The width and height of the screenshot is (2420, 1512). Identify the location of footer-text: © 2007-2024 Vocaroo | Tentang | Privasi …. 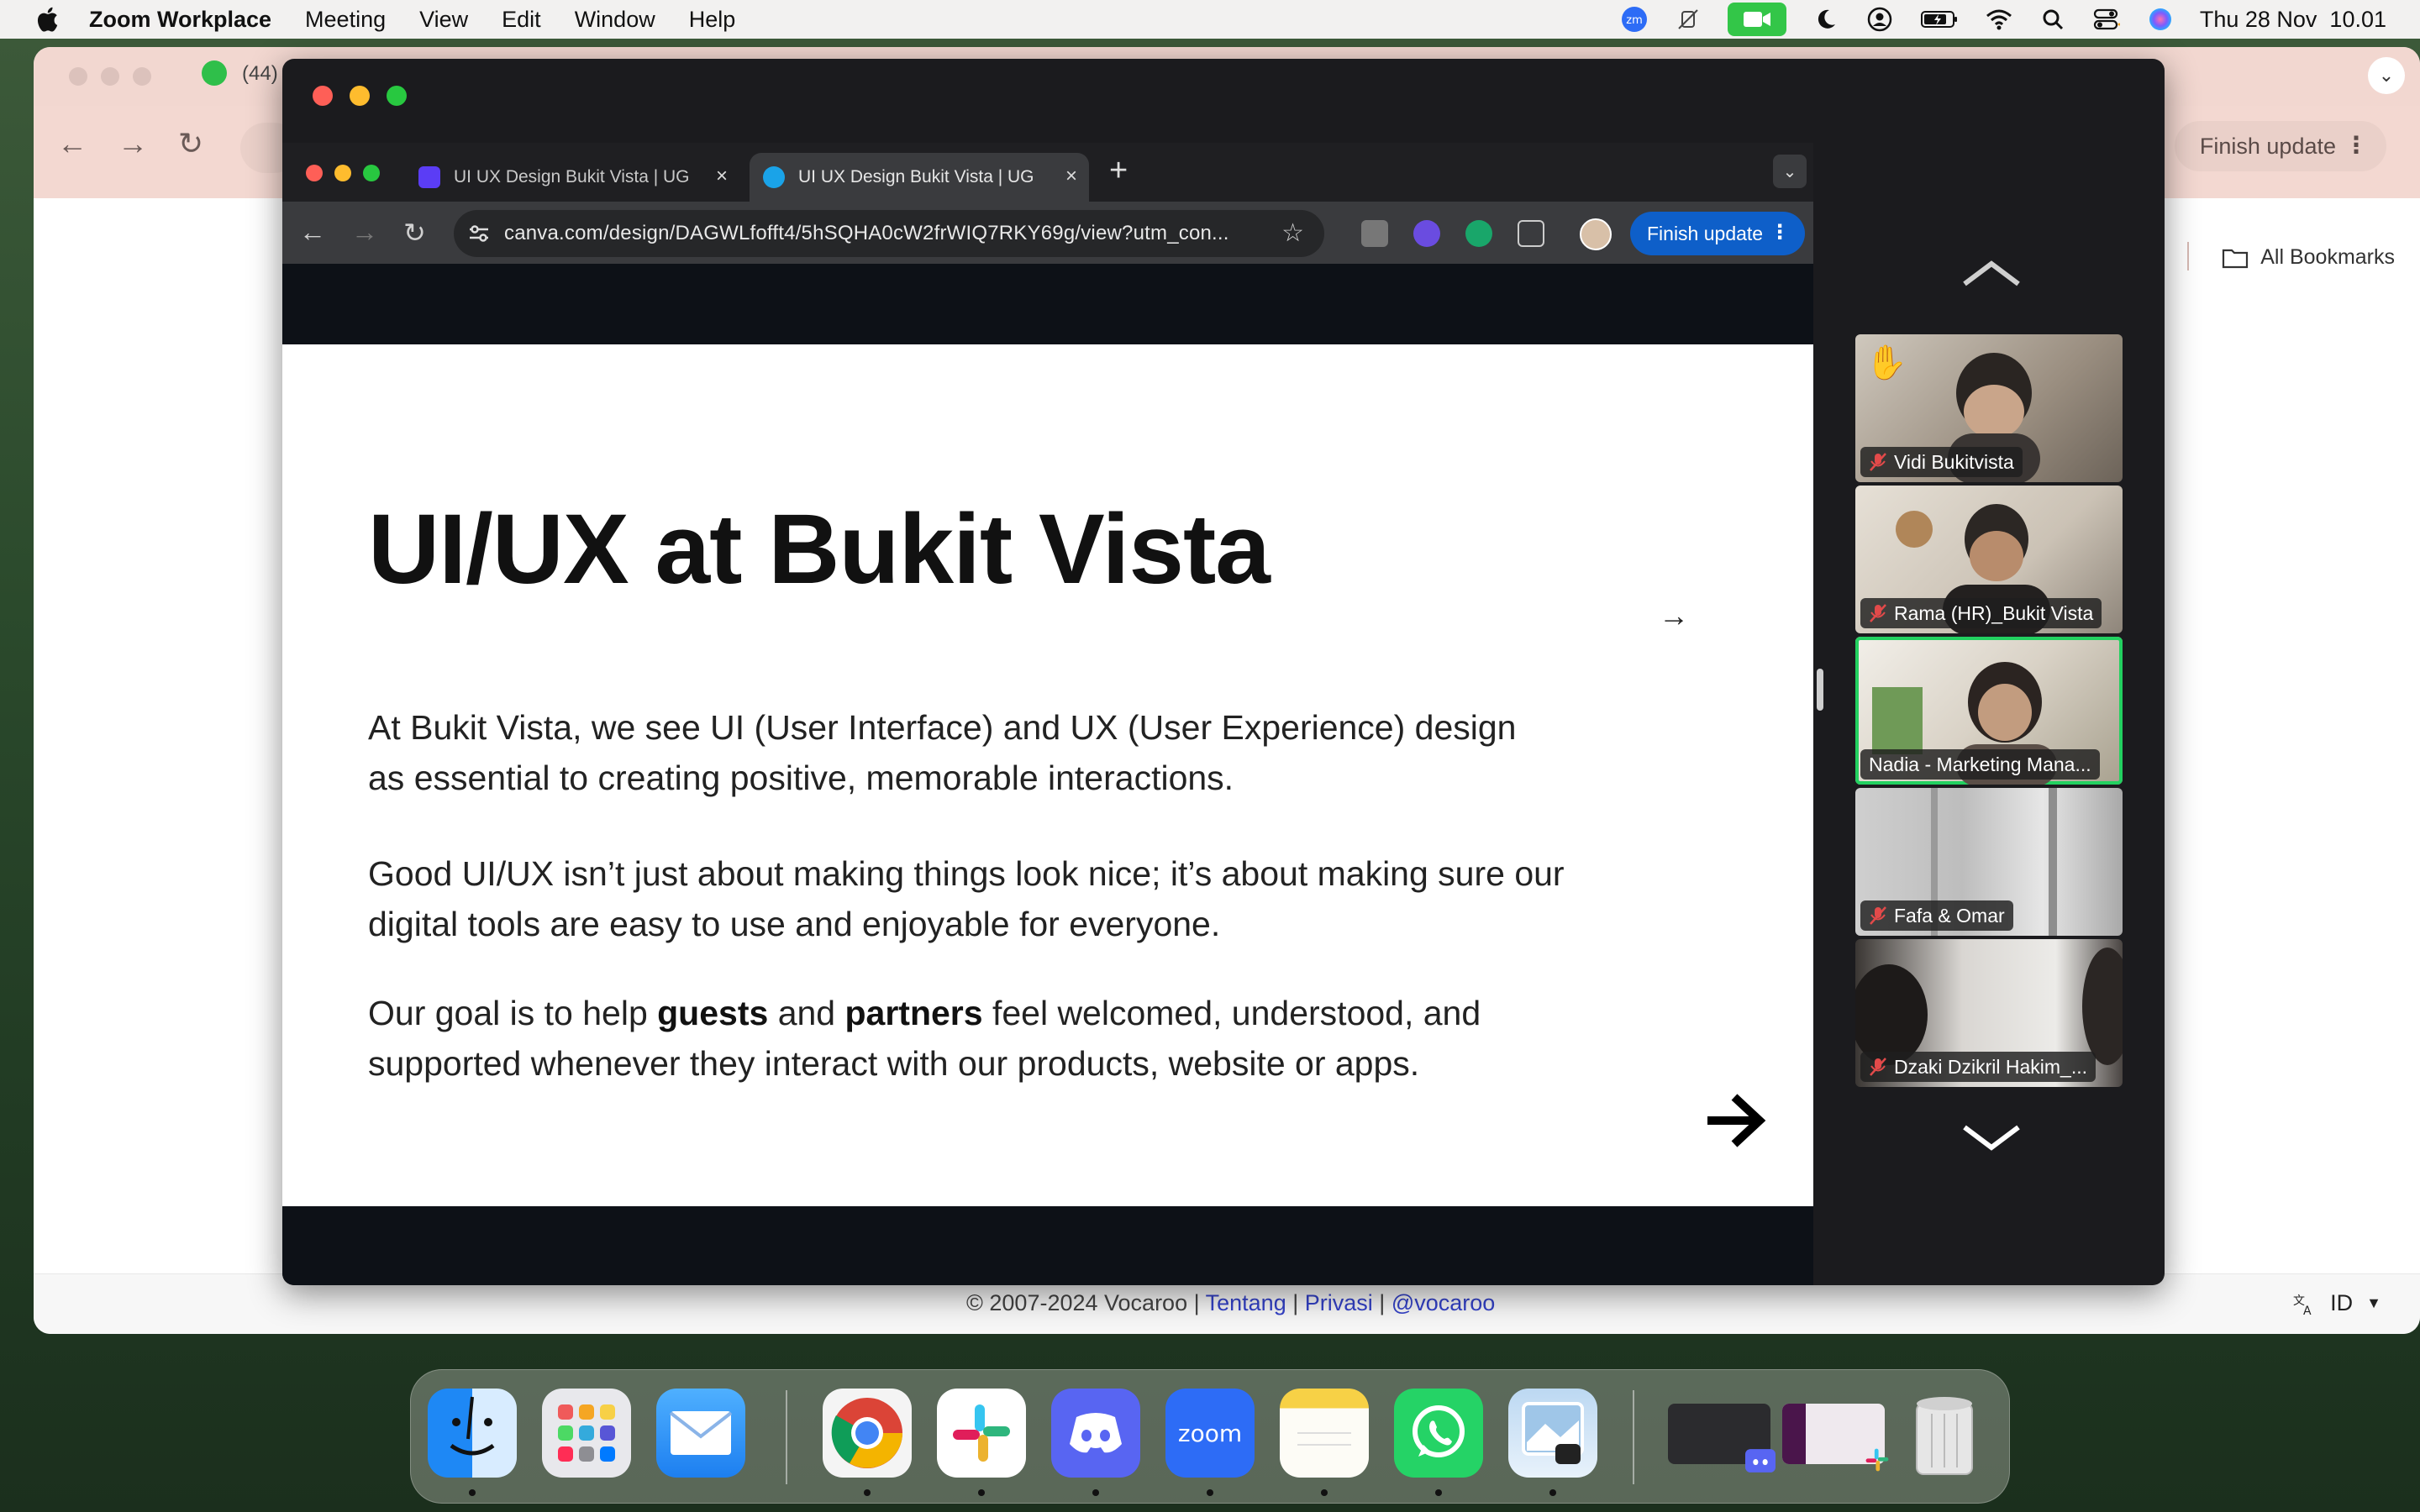
(1230, 1303).